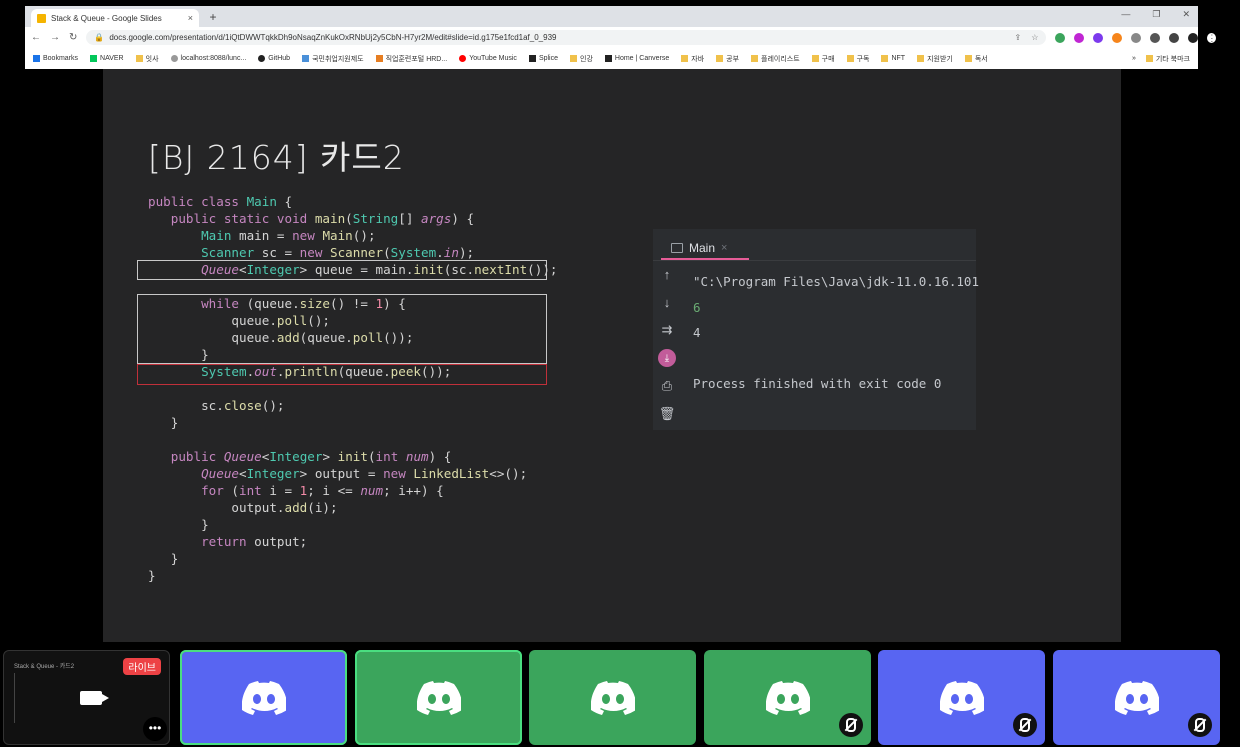  Describe the element at coordinates (667, 330) in the screenshot. I see `soft-wrap-icon: ⇉` at that location.